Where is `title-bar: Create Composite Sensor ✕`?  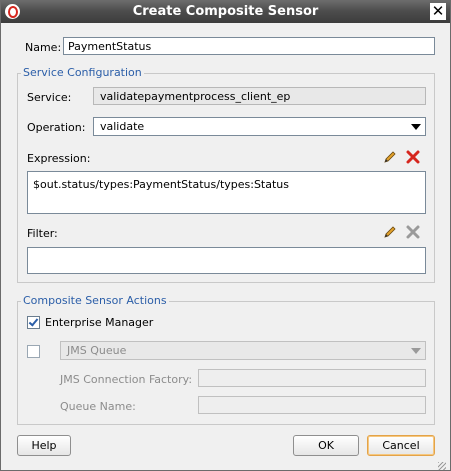
title-bar: Create Composite Sensor ✕ is located at coordinates (225, 12).